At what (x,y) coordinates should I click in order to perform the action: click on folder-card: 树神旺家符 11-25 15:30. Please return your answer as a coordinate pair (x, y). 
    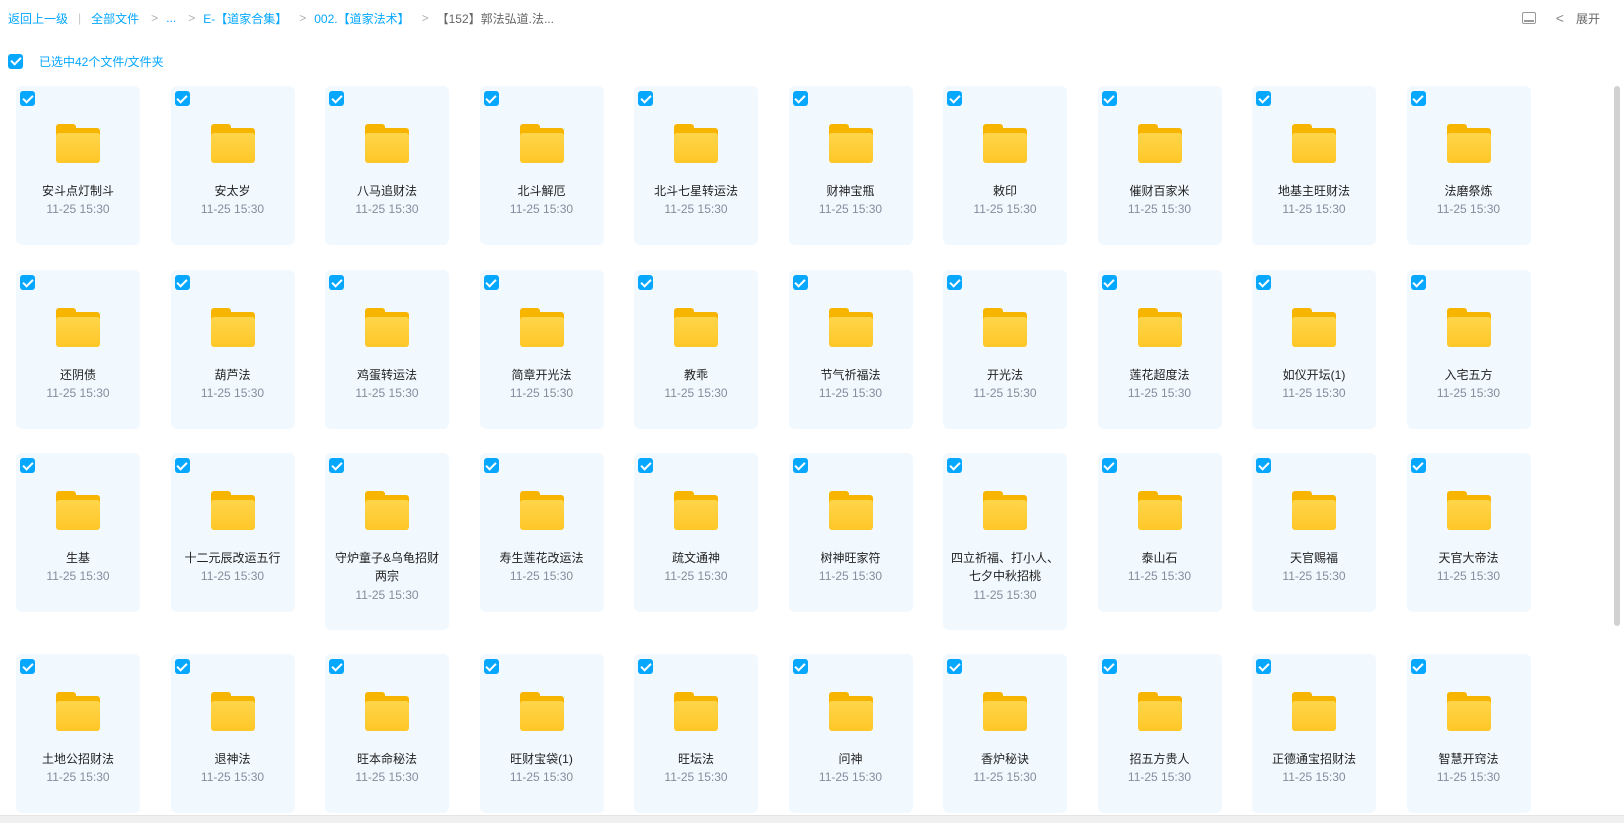
    Looking at the image, I should click on (850, 532).